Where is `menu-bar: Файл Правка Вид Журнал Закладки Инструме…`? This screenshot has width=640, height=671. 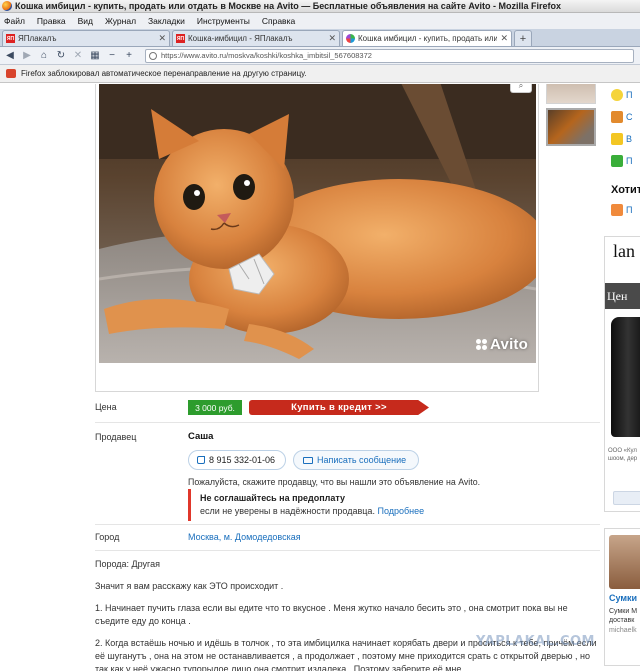 menu-bar: Файл Правка Вид Журнал Закладки Инструме… is located at coordinates (320, 21).